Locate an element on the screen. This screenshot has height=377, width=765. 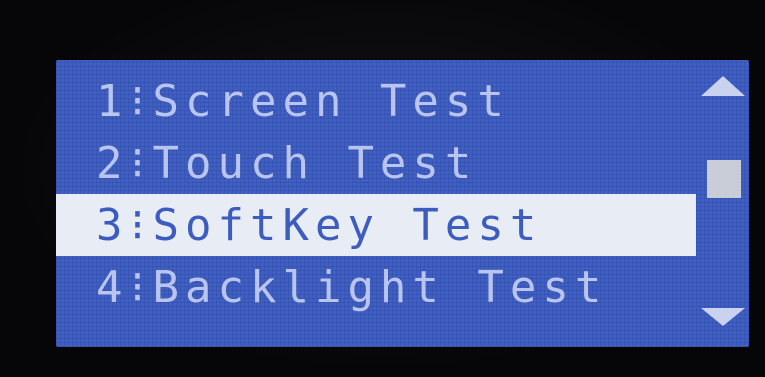
triangle-down-icon is located at coordinates (723, 317).